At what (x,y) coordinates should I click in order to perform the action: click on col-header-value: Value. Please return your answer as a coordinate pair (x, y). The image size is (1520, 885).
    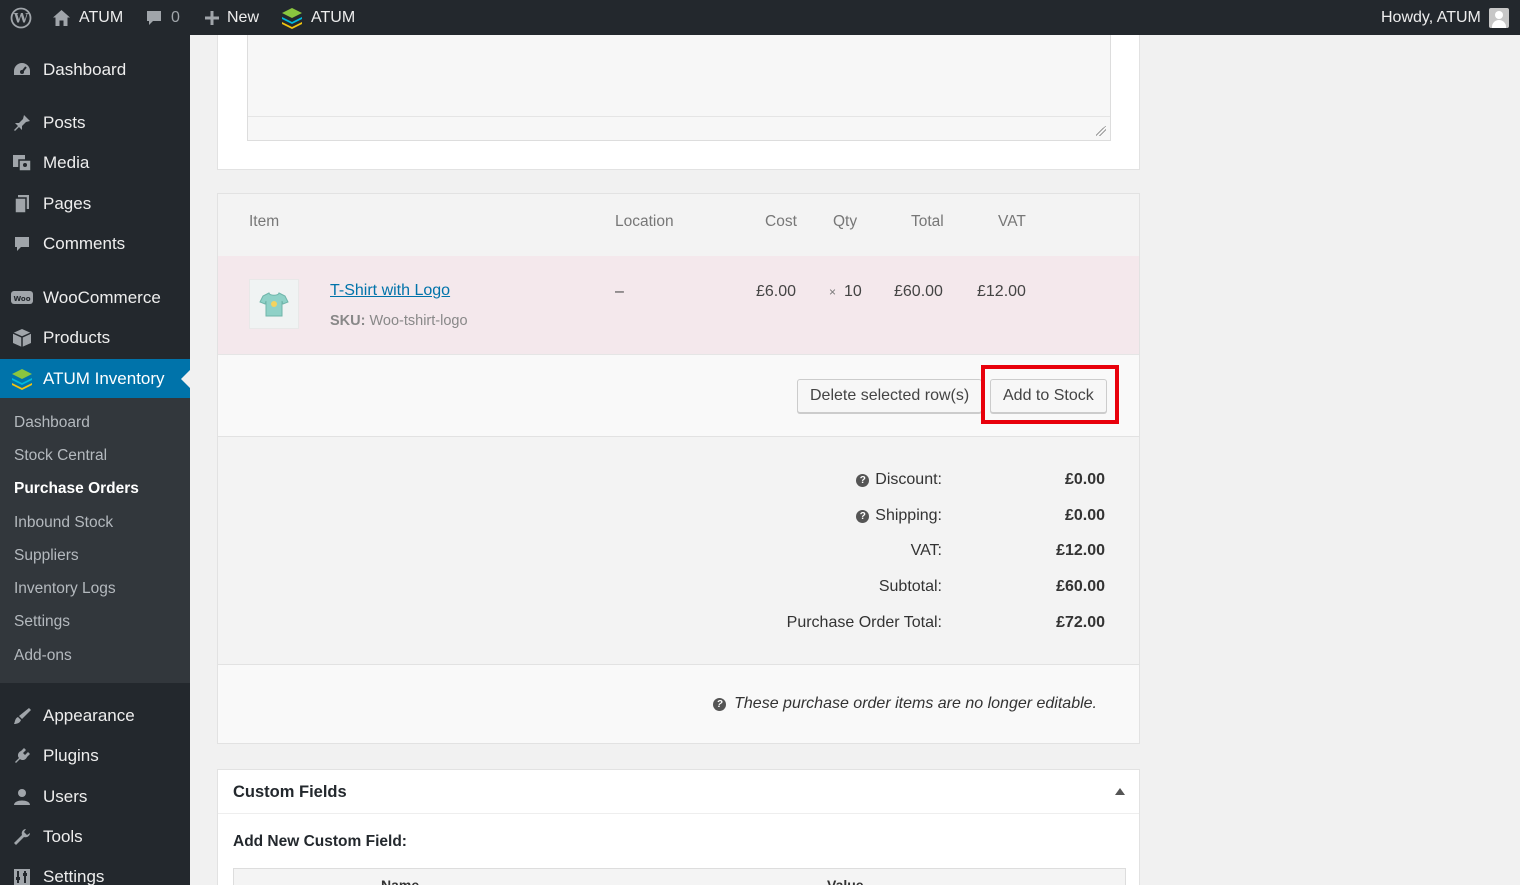
    Looking at the image, I should click on (845, 881).